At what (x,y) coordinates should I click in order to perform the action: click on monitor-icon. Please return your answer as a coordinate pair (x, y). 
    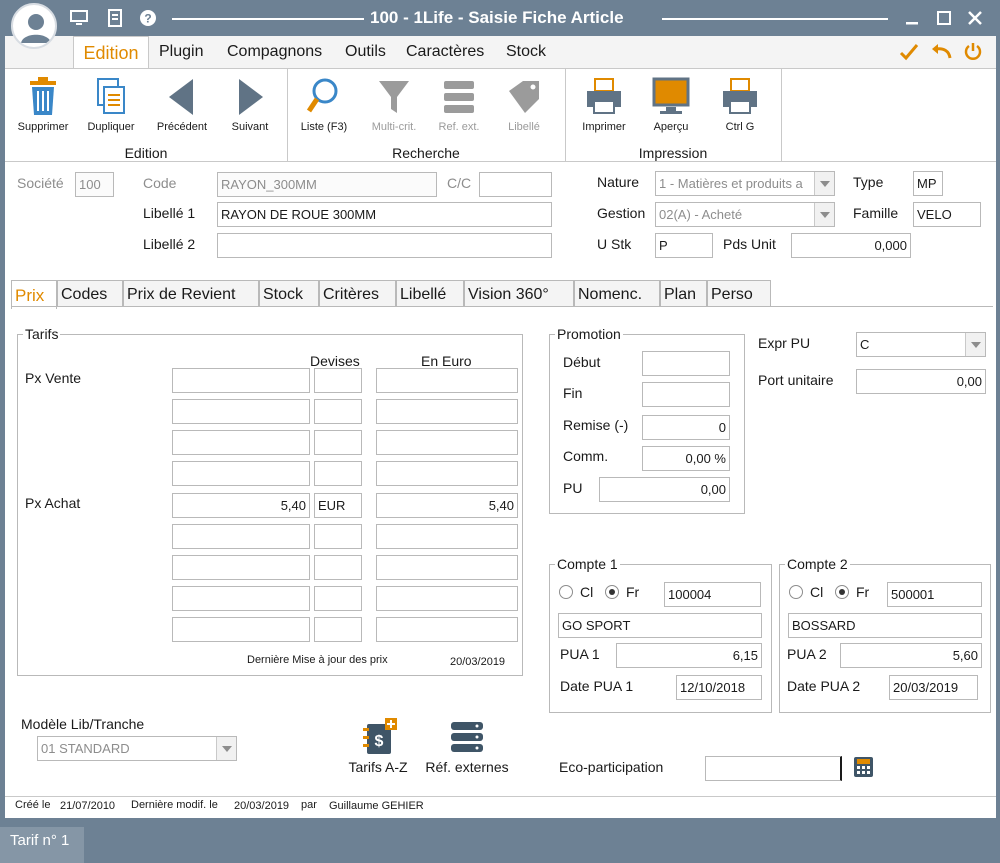
    Looking at the image, I should click on (79, 18).